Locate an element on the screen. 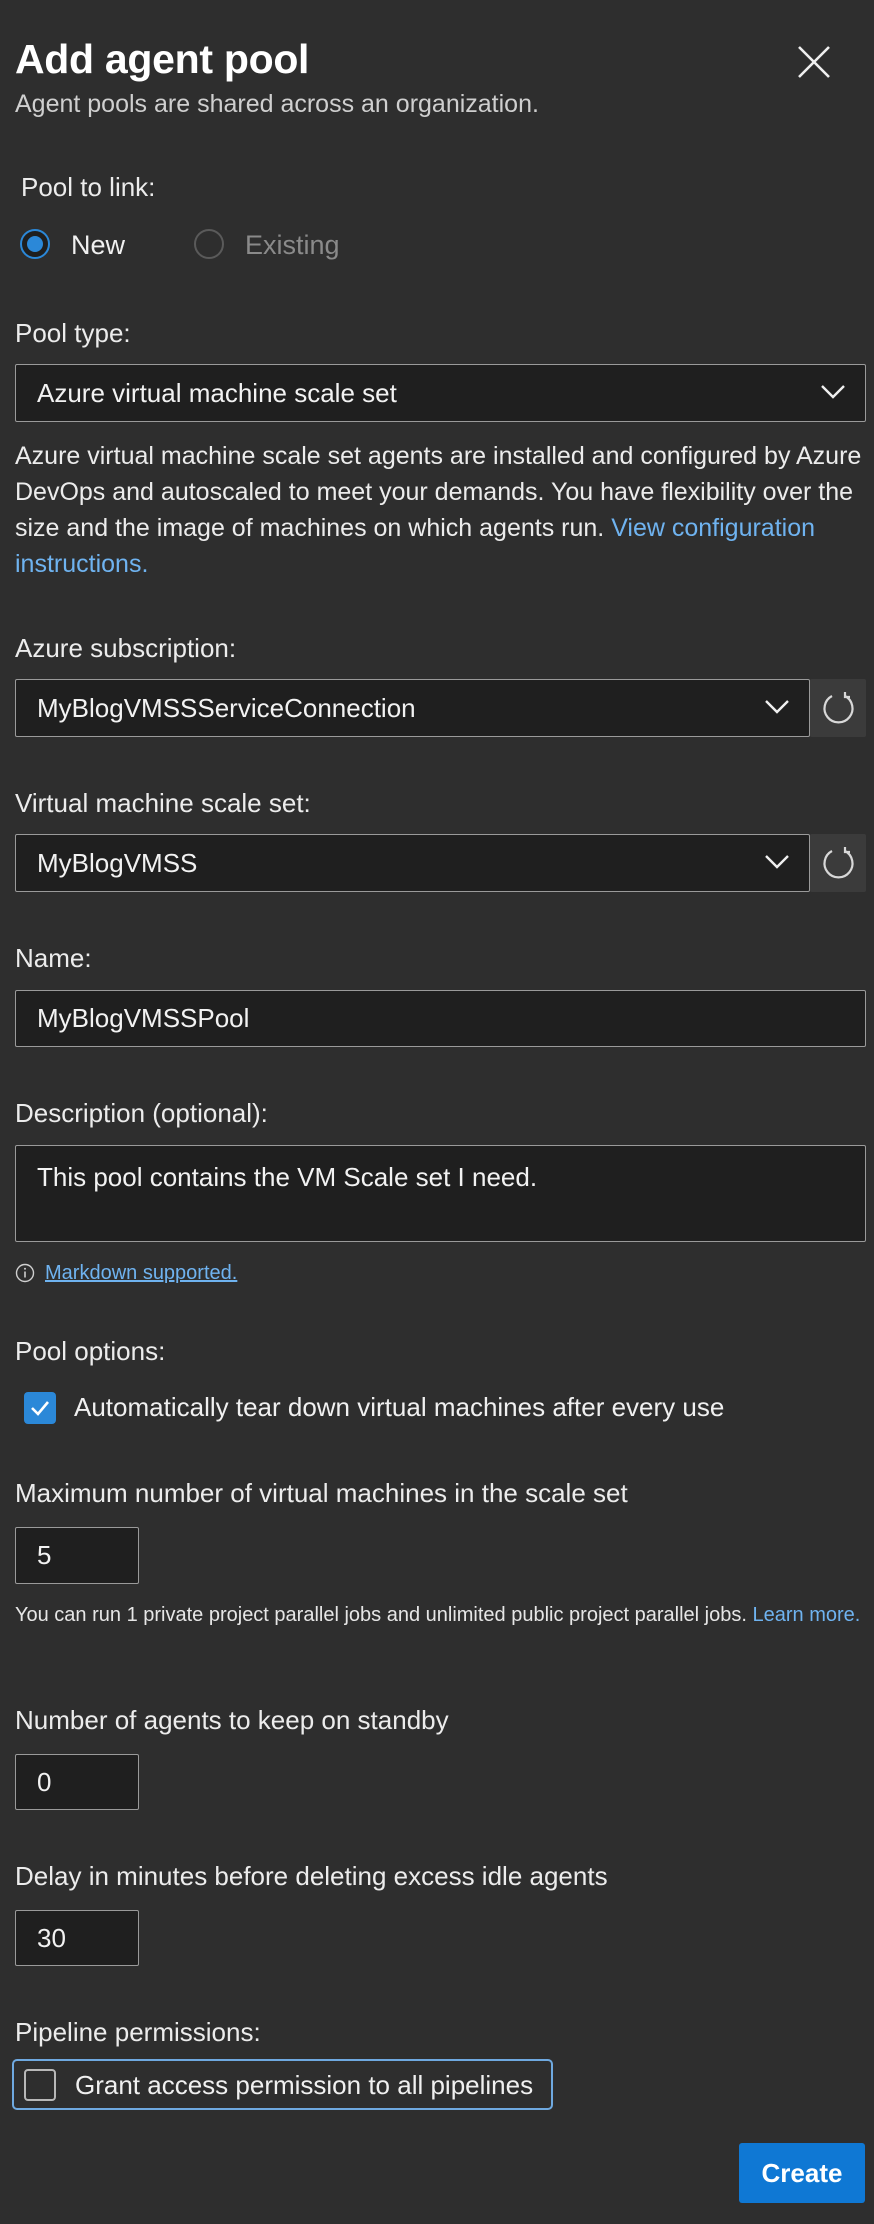 This screenshot has height=2224, width=874. info-icon is located at coordinates (25, 1273).